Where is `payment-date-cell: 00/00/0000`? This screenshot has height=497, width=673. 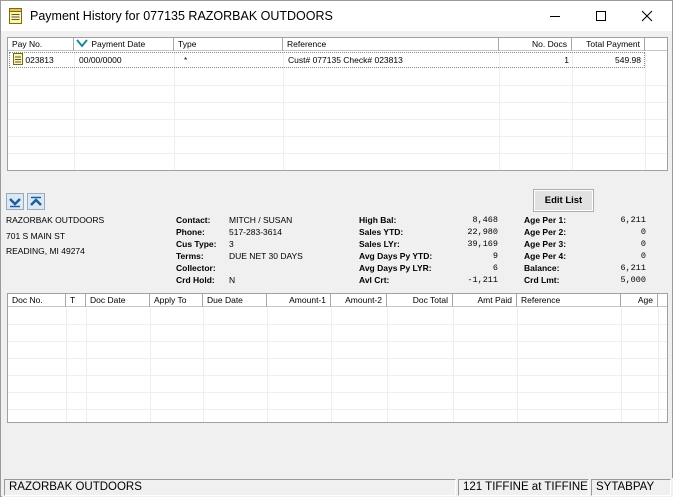
payment-date-cell: 00/00/0000 is located at coordinates (100, 60).